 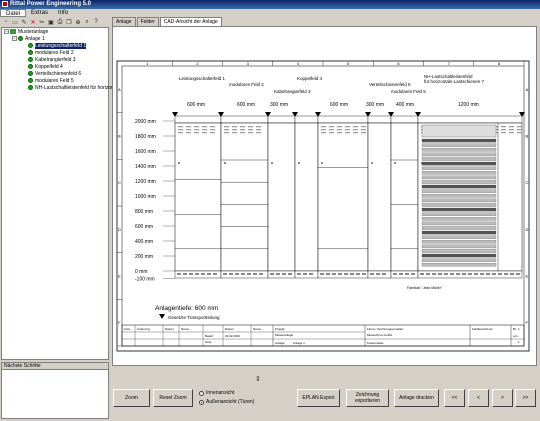 What do you see at coordinates (26, 32) in the screenshot?
I see `tree-root: − Musteranlage` at bounding box center [26, 32].